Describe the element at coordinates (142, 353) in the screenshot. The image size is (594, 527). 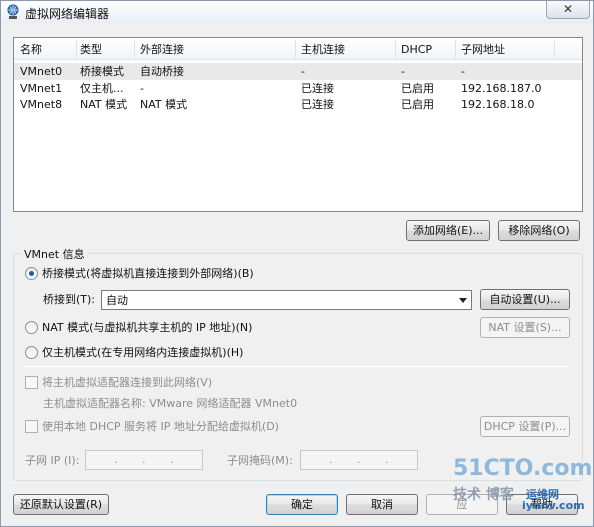
I see `host-only-radio-label: 仅主机模式(在专用网络内连接虚拟机)(H)` at that location.